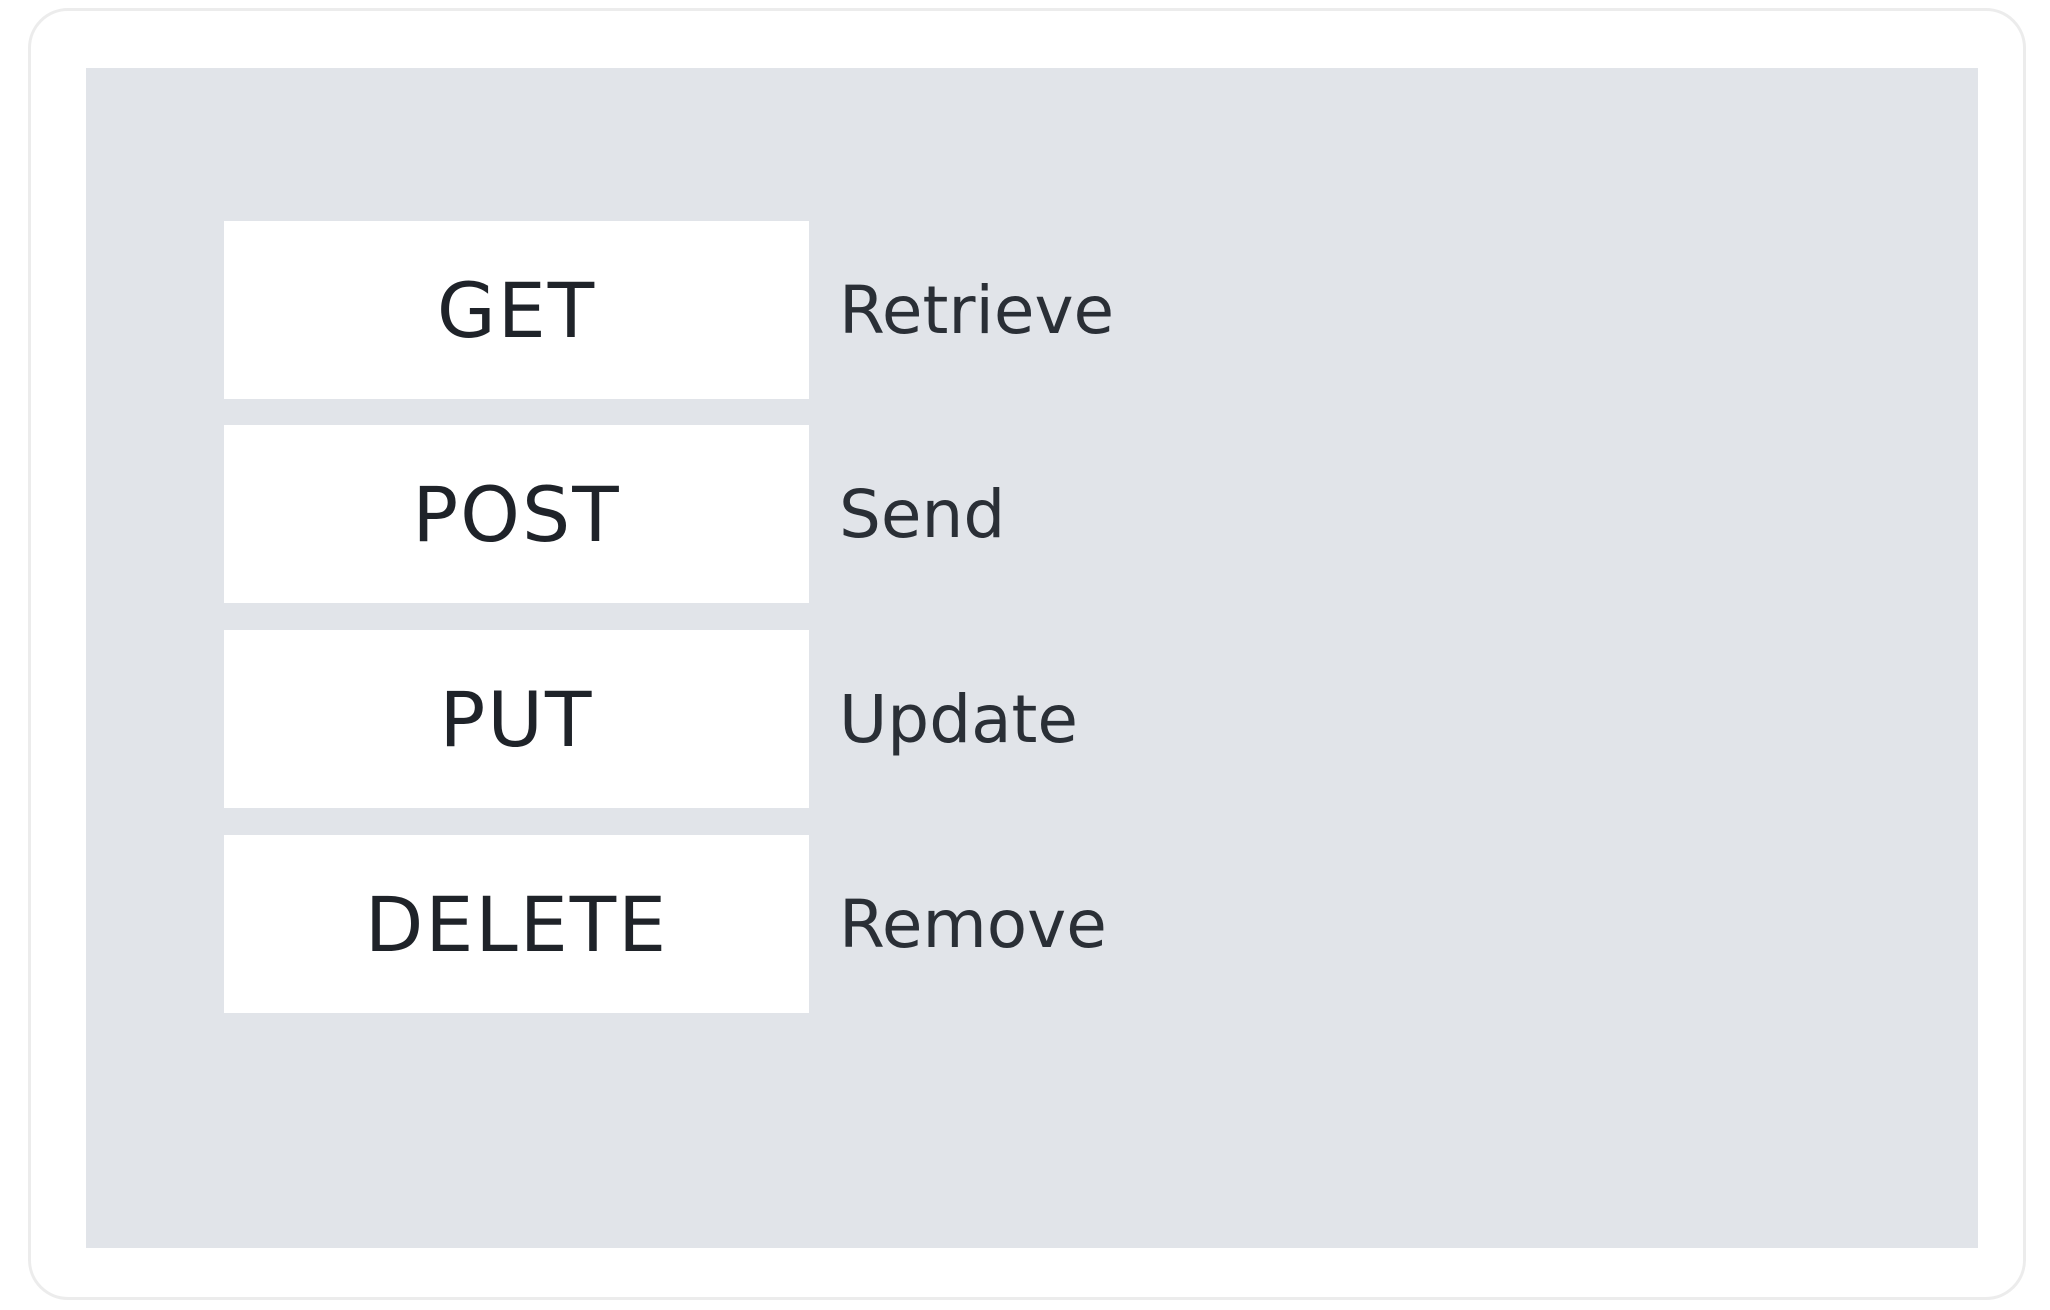  I want to click on method-description-get: Retrieve, so click(977, 310).